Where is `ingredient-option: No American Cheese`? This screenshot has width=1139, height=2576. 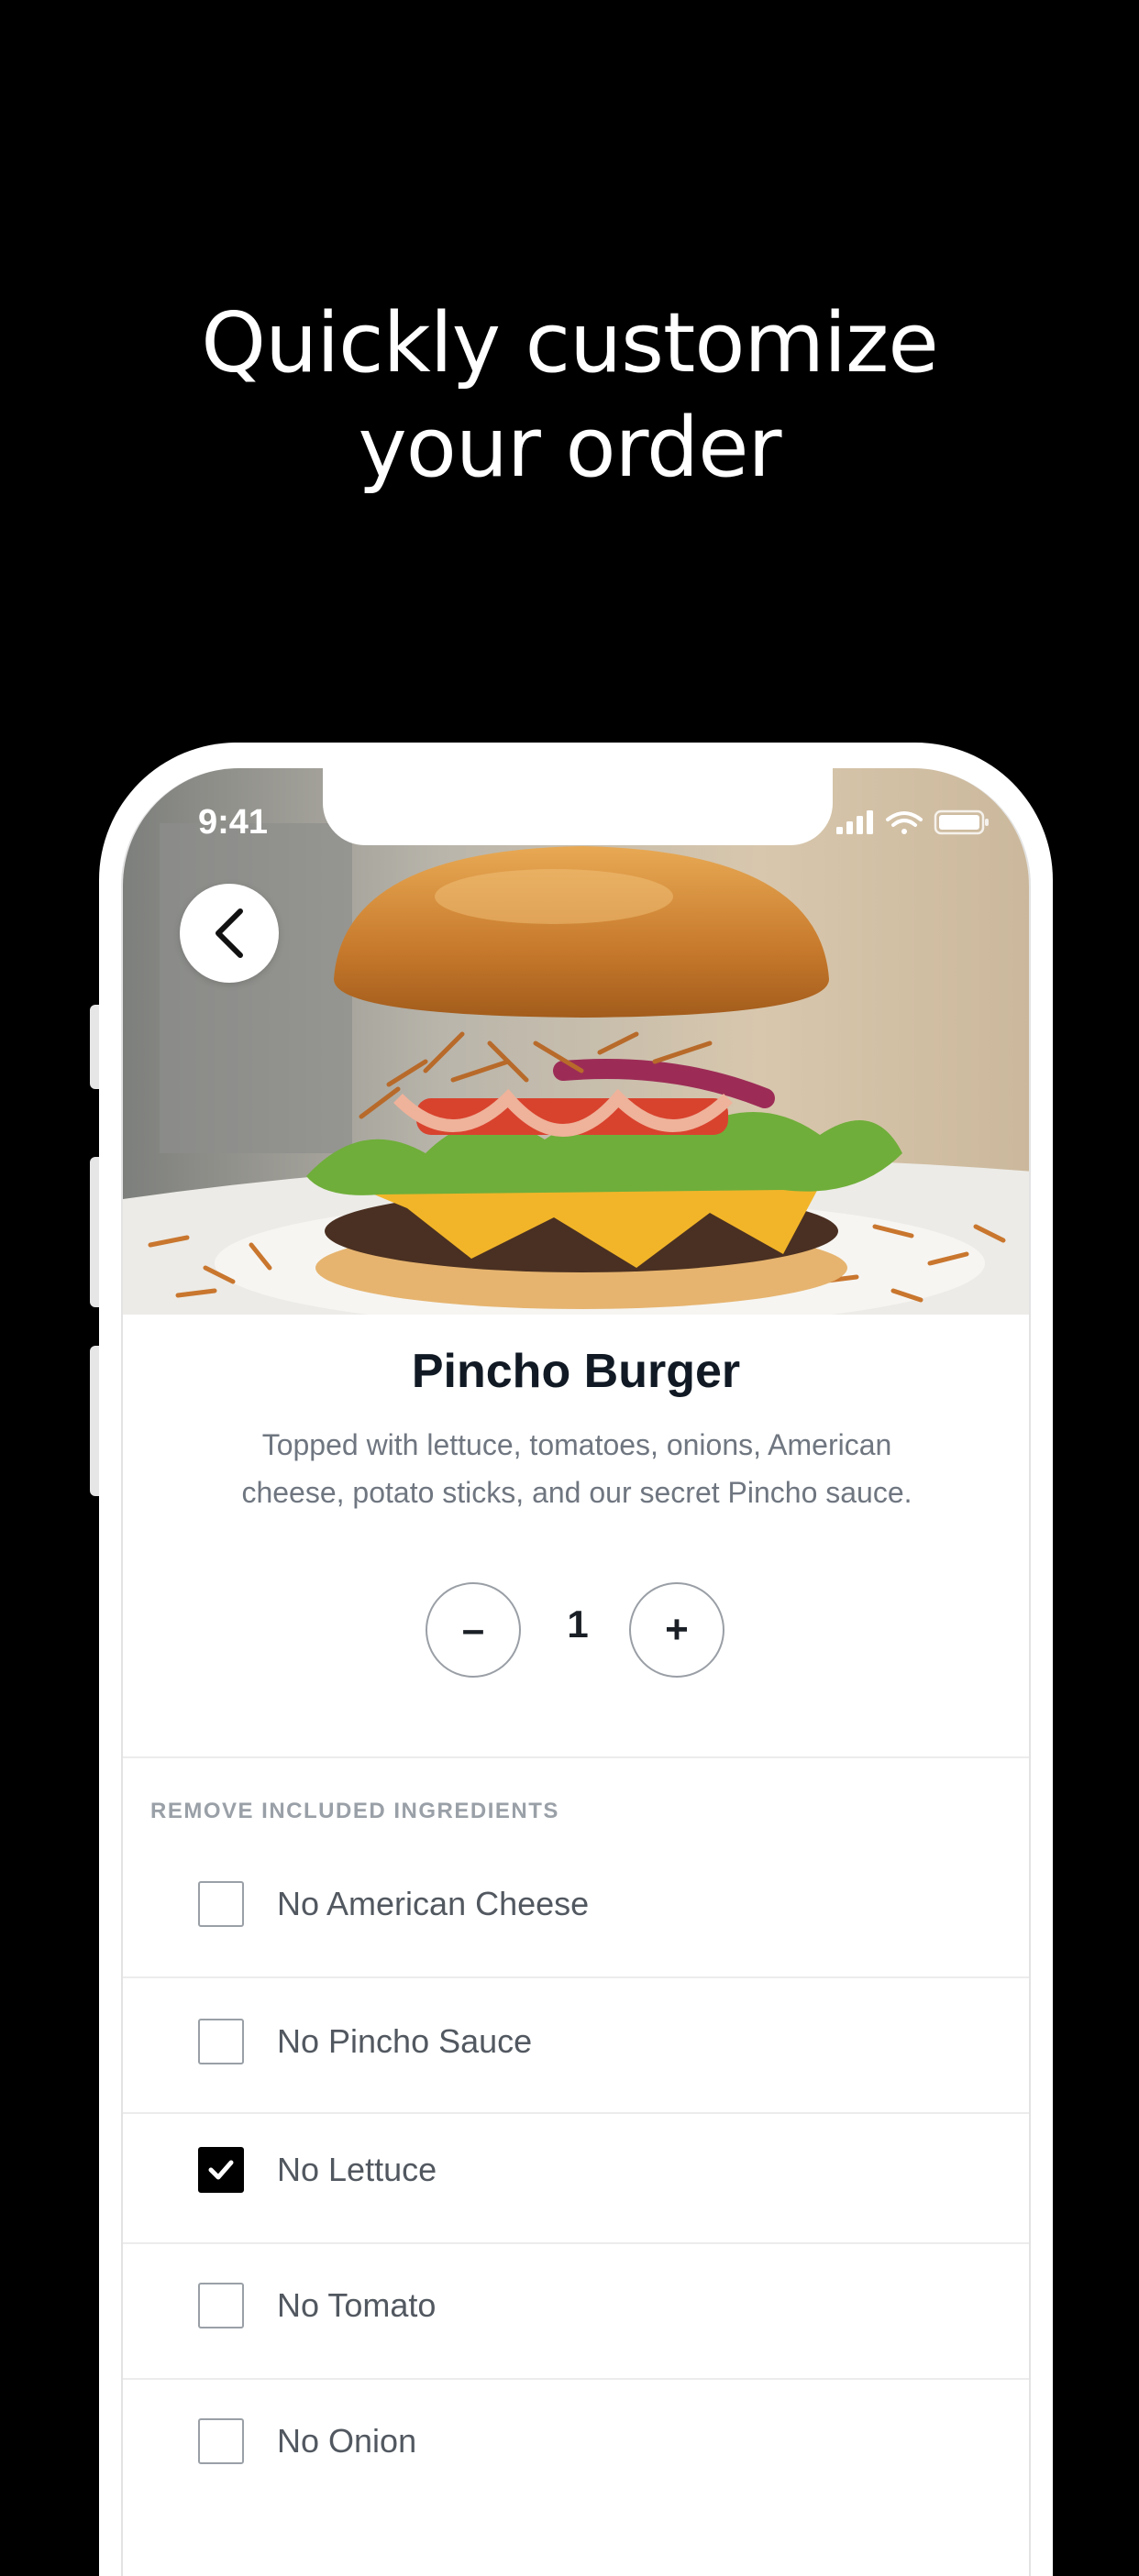 ingredient-option: No American Cheese is located at coordinates (576, 1904).